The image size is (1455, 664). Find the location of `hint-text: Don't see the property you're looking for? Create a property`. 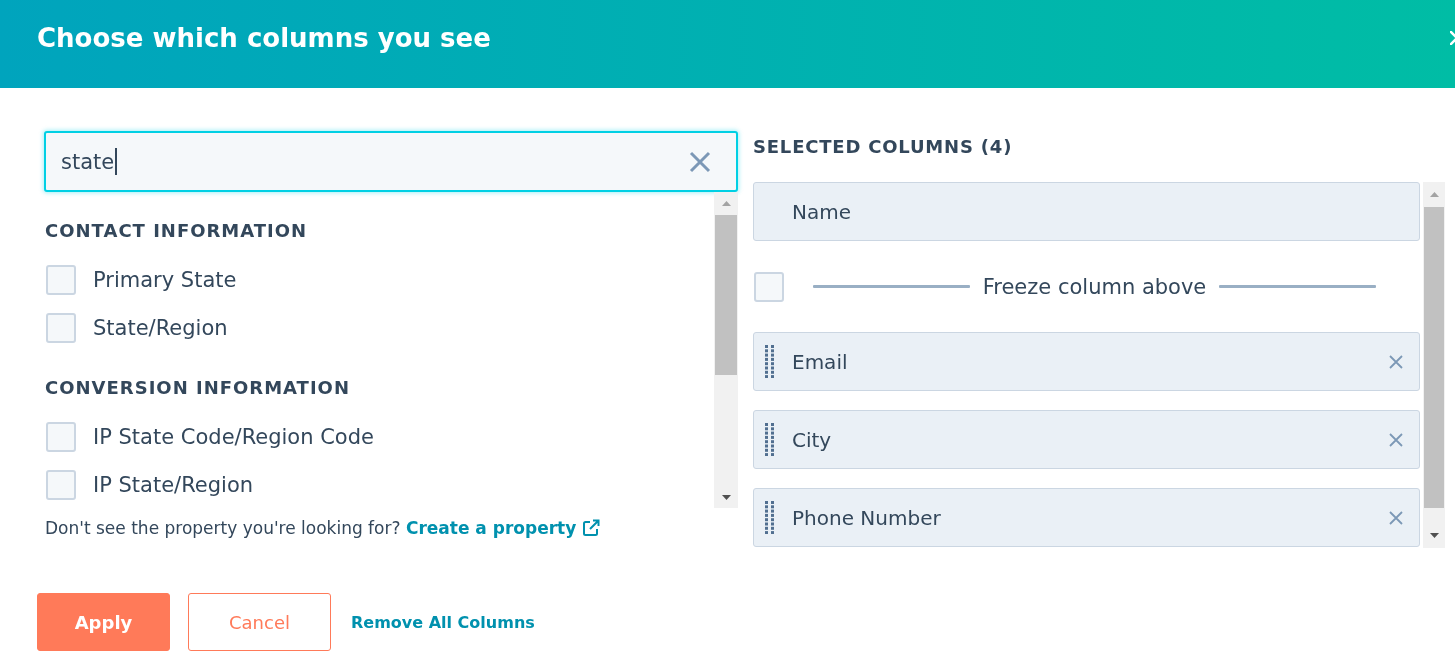

hint-text: Don't see the property you're looking for? Create a property is located at coordinates (323, 528).